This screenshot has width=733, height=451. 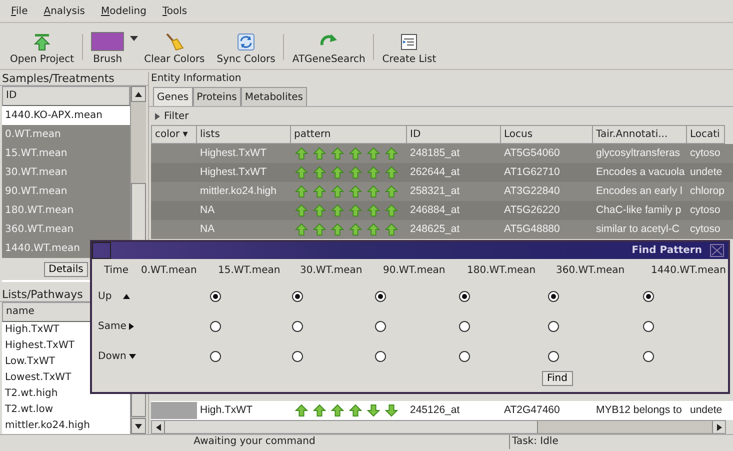 What do you see at coordinates (19, 11) in the screenshot?
I see `menu-item: File` at bounding box center [19, 11].